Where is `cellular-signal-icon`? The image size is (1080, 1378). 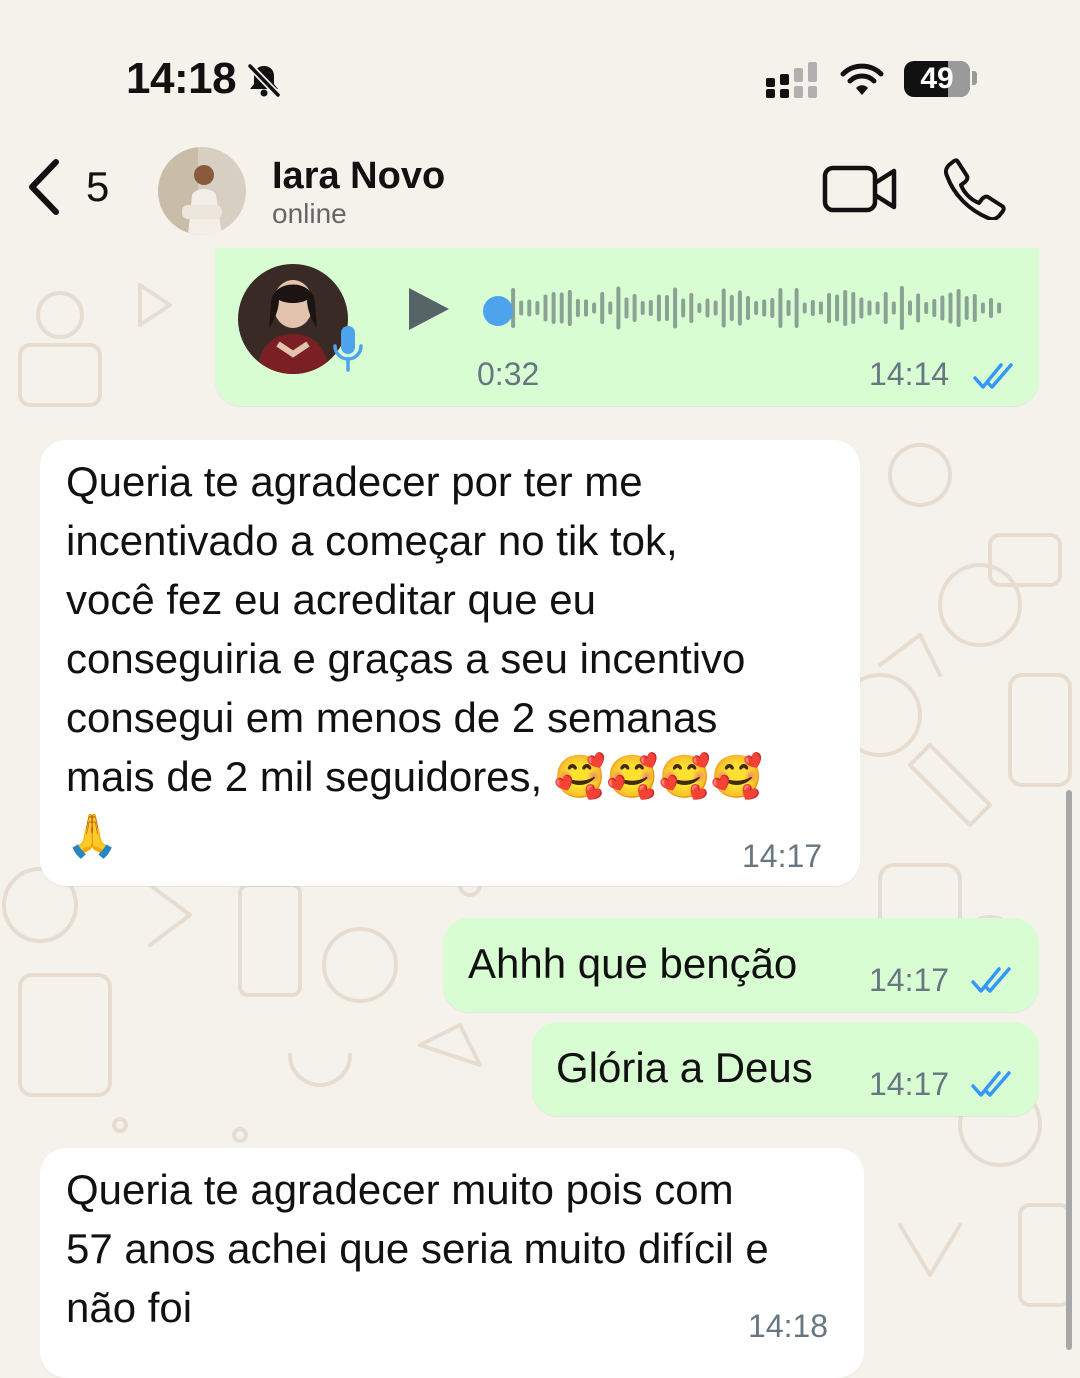
cellular-signal-icon is located at coordinates (791, 80).